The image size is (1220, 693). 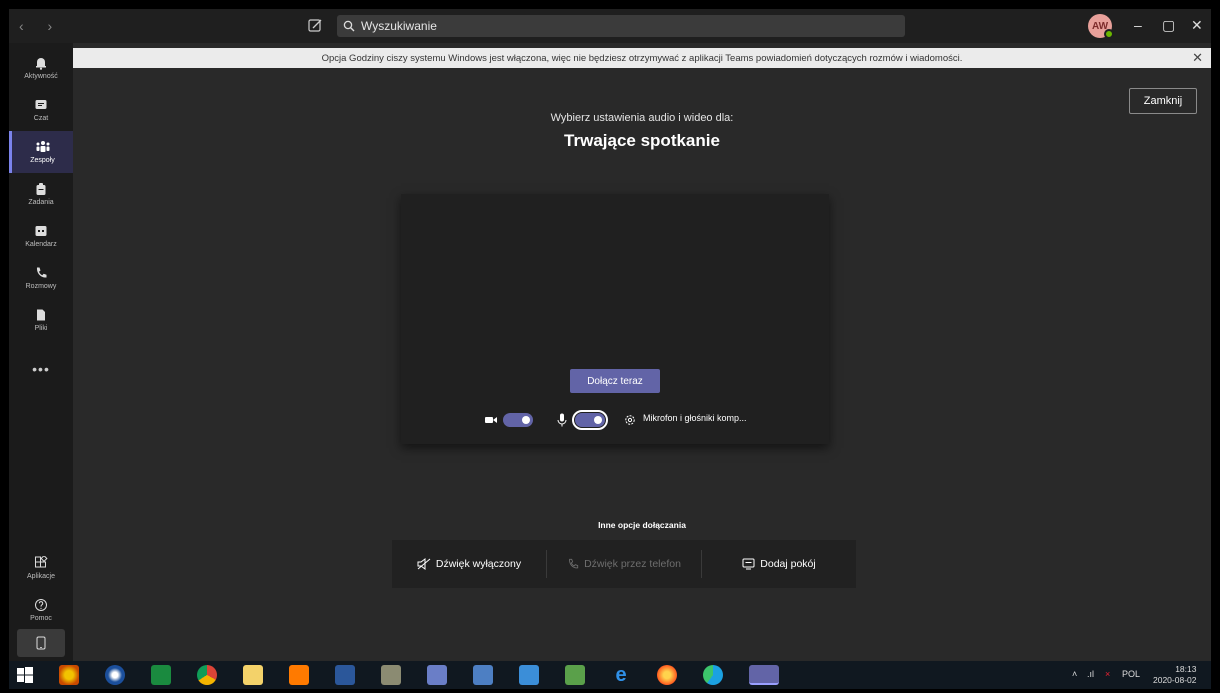 I want to click on assignments-icon, so click(x=41, y=189).